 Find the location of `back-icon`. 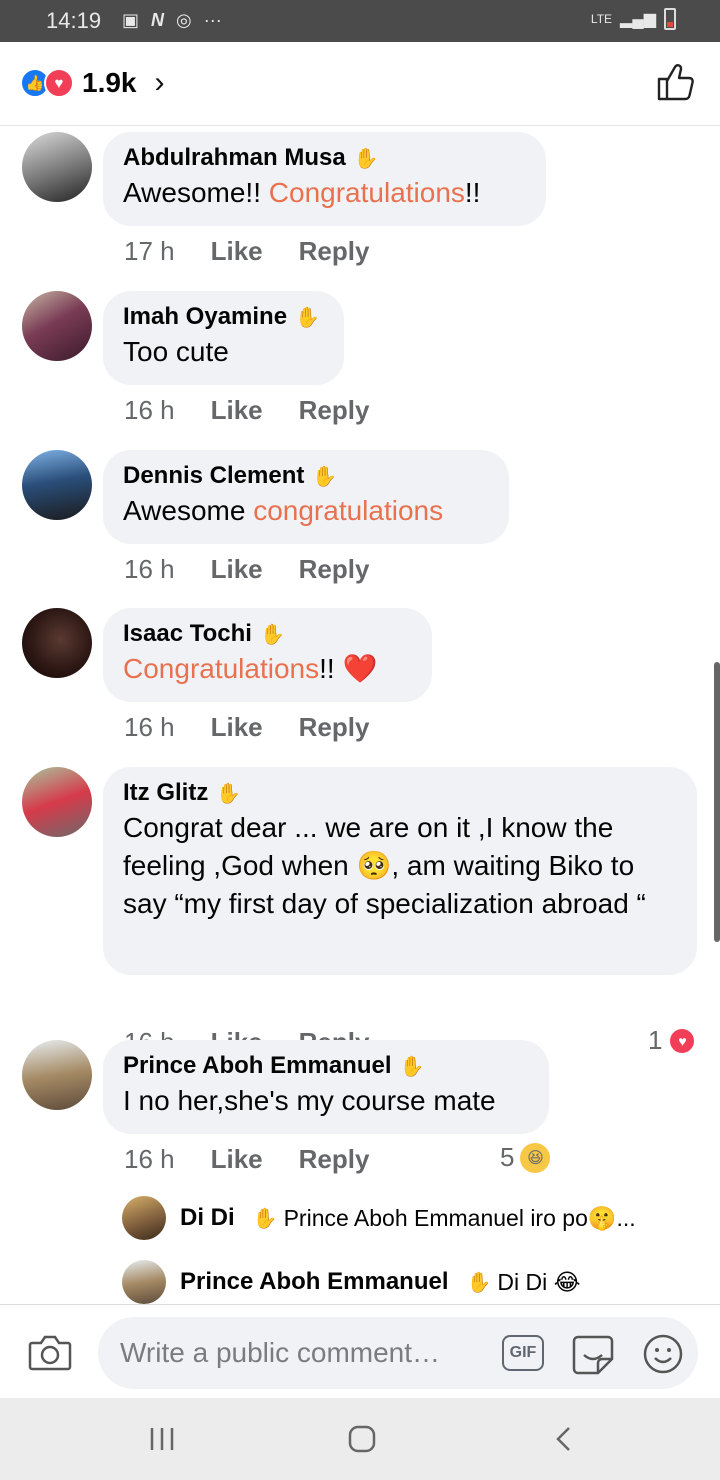

back-icon is located at coordinates (564, 1439).